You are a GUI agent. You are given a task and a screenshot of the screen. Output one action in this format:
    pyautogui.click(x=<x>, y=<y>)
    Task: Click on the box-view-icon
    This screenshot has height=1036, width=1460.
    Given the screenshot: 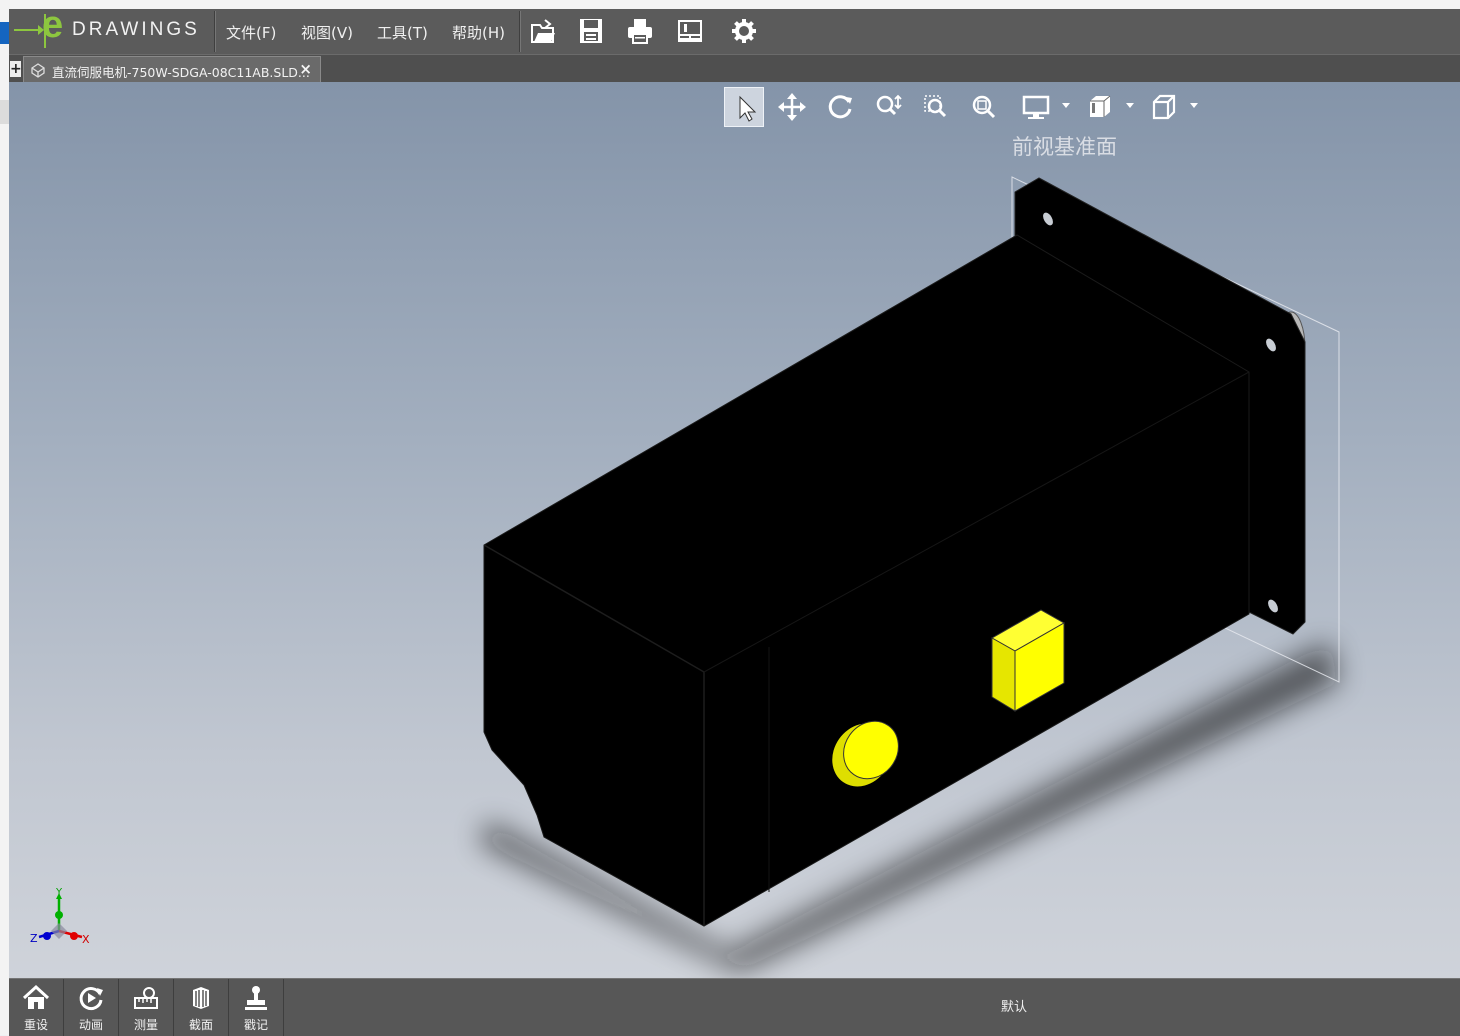 What is the action you would take?
    pyautogui.click(x=1164, y=107)
    